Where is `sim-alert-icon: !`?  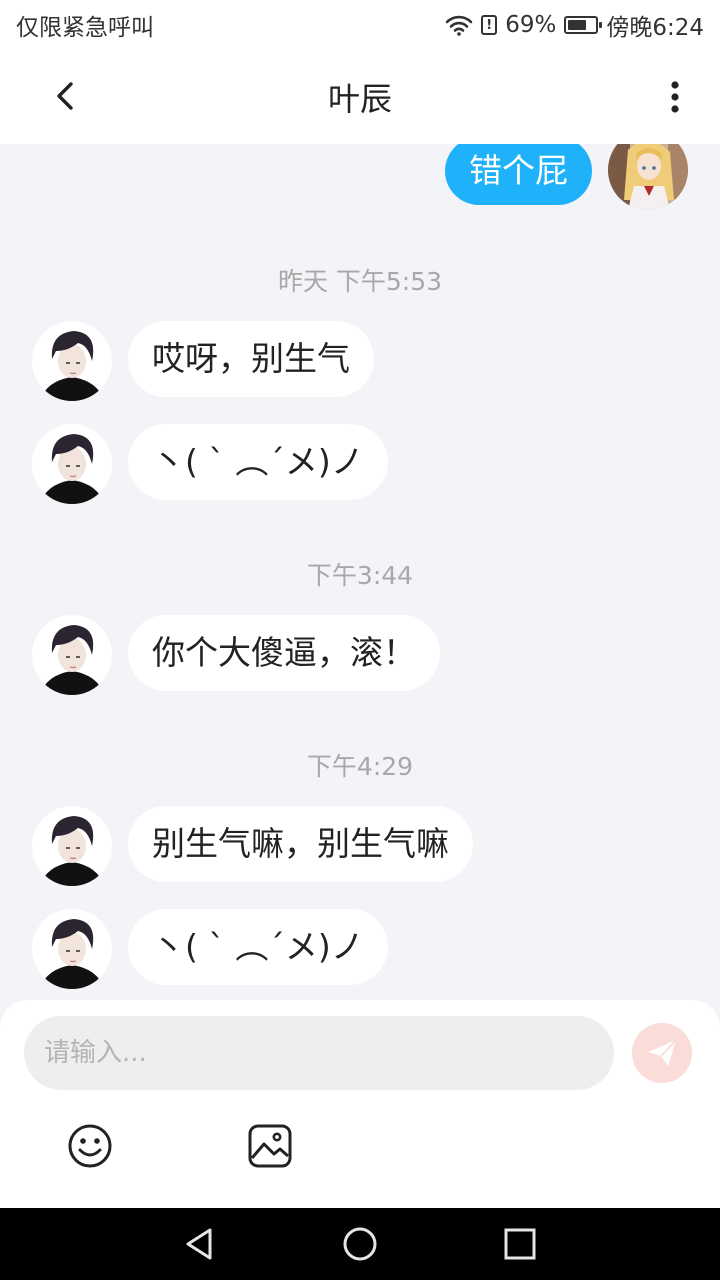 sim-alert-icon: ! is located at coordinates (489, 25).